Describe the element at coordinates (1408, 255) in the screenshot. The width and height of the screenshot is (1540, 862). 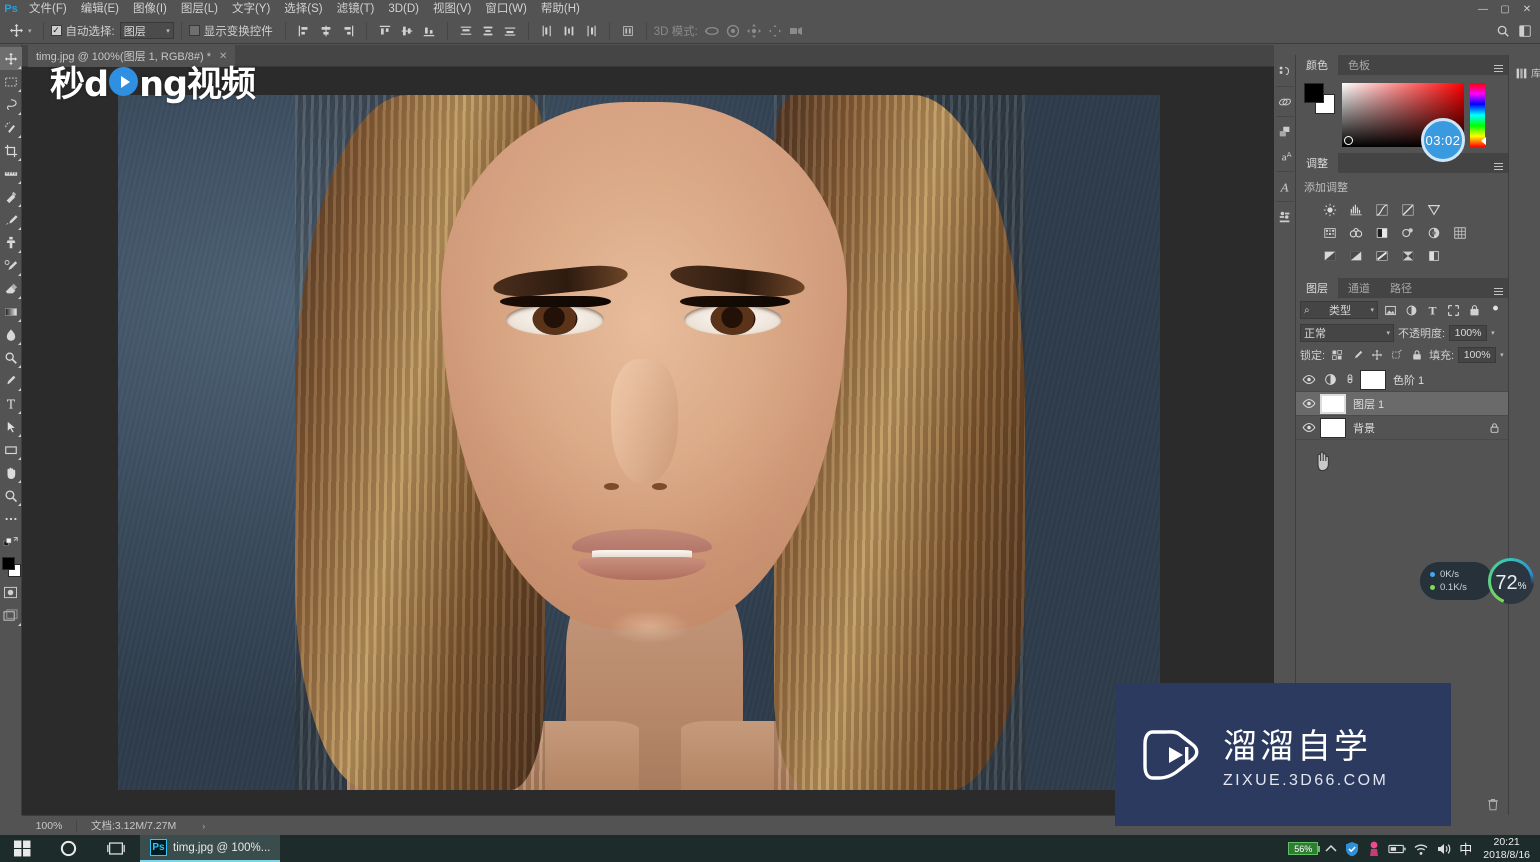
I see `gradient-map-icon` at that location.